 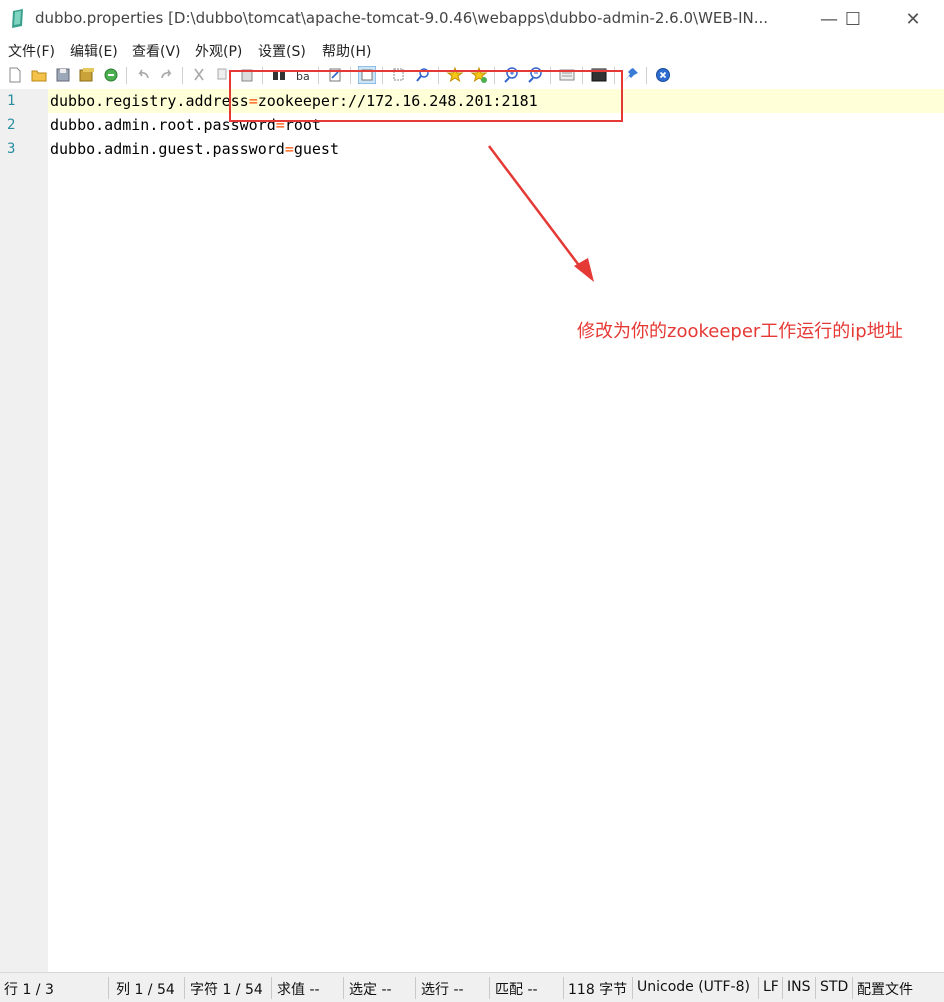 What do you see at coordinates (598, 990) in the screenshot?
I see `status-bytes: 118 字节` at bounding box center [598, 990].